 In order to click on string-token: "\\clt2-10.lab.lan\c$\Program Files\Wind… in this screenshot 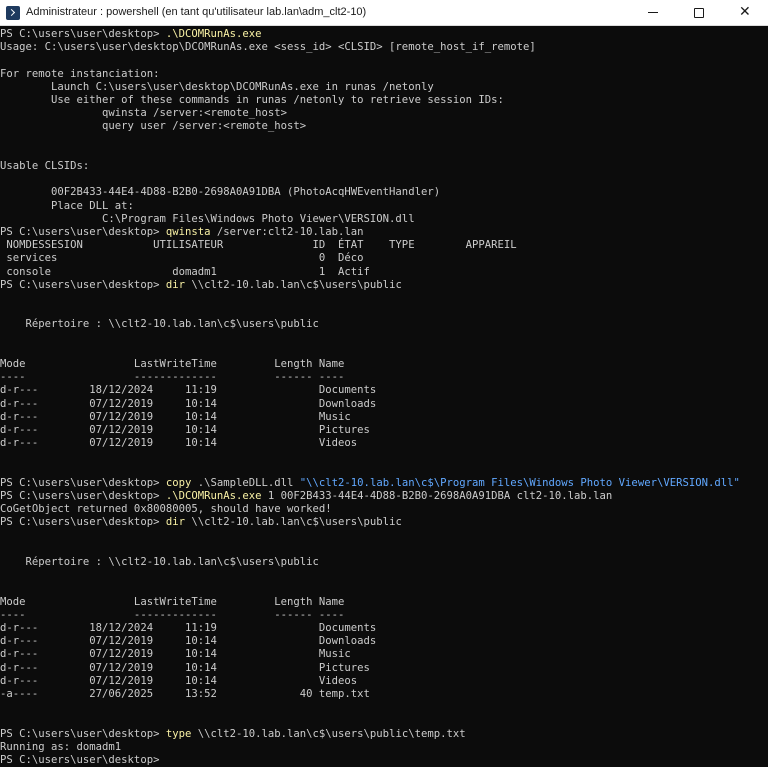, I will do `click(519, 482)`.